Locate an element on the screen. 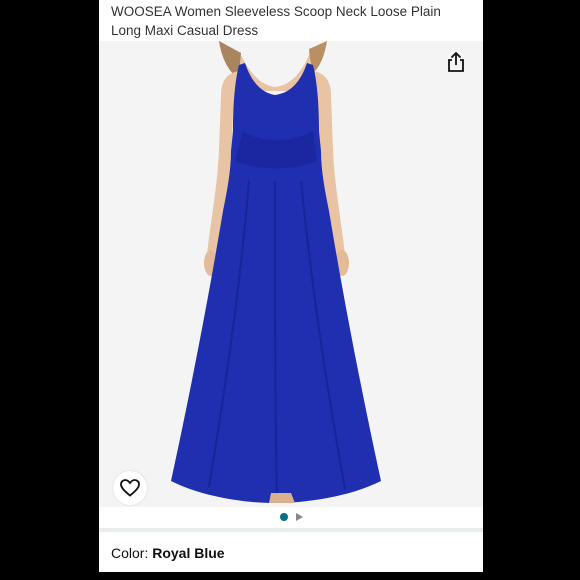 The image size is (580, 580). gallery-pager is located at coordinates (291, 517).